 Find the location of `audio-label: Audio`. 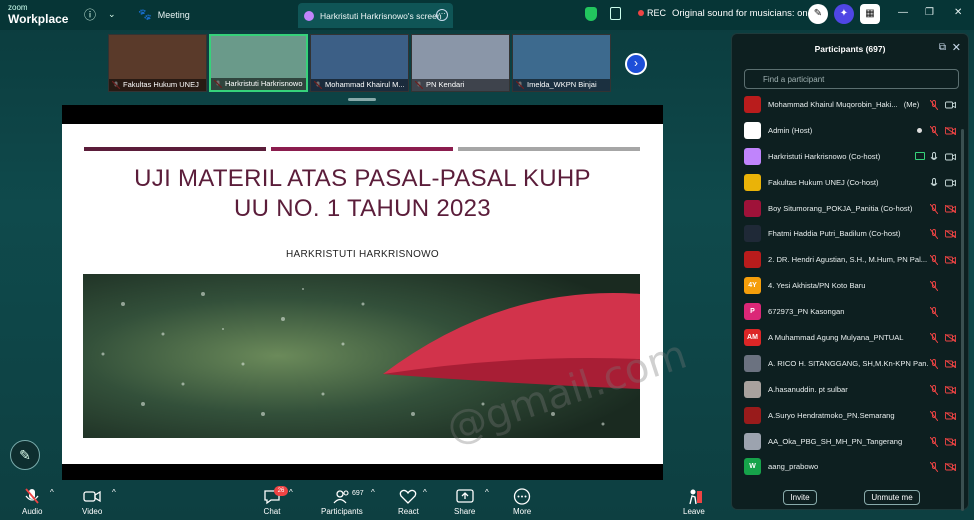

audio-label: Audio is located at coordinates (32, 511).